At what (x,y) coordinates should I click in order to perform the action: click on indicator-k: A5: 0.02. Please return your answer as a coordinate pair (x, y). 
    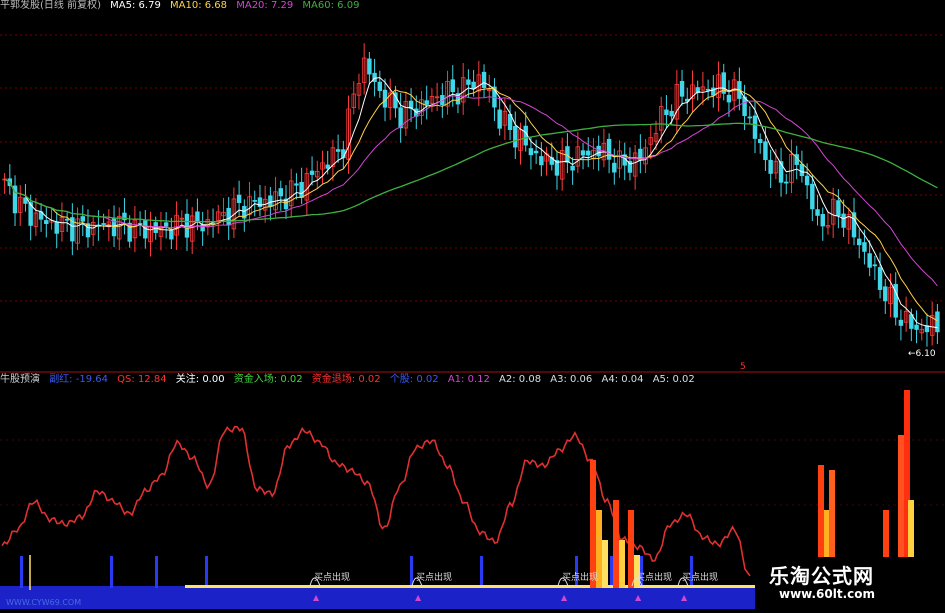
    Looking at the image, I should click on (673, 379).